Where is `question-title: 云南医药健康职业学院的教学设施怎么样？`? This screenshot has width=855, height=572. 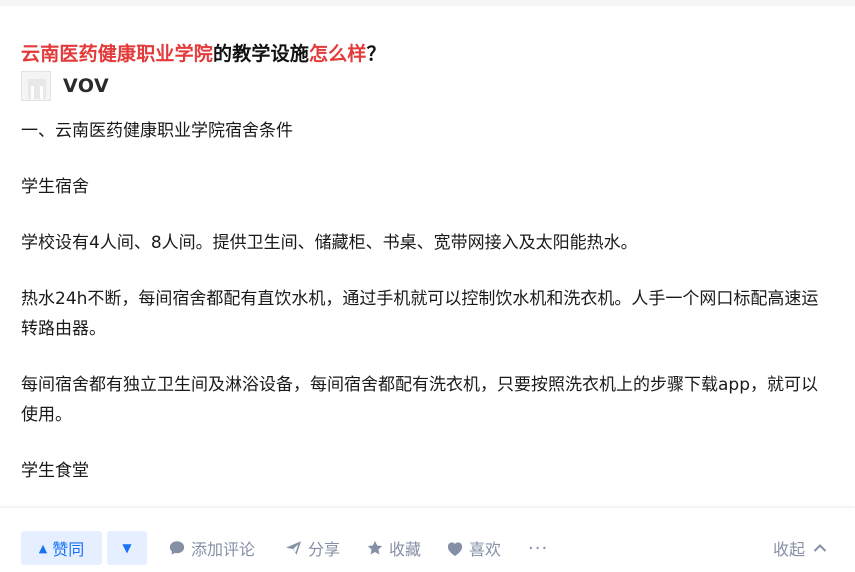
question-title: 云南医药健康职业学院的教学设施怎么样？ is located at coordinates (203, 54).